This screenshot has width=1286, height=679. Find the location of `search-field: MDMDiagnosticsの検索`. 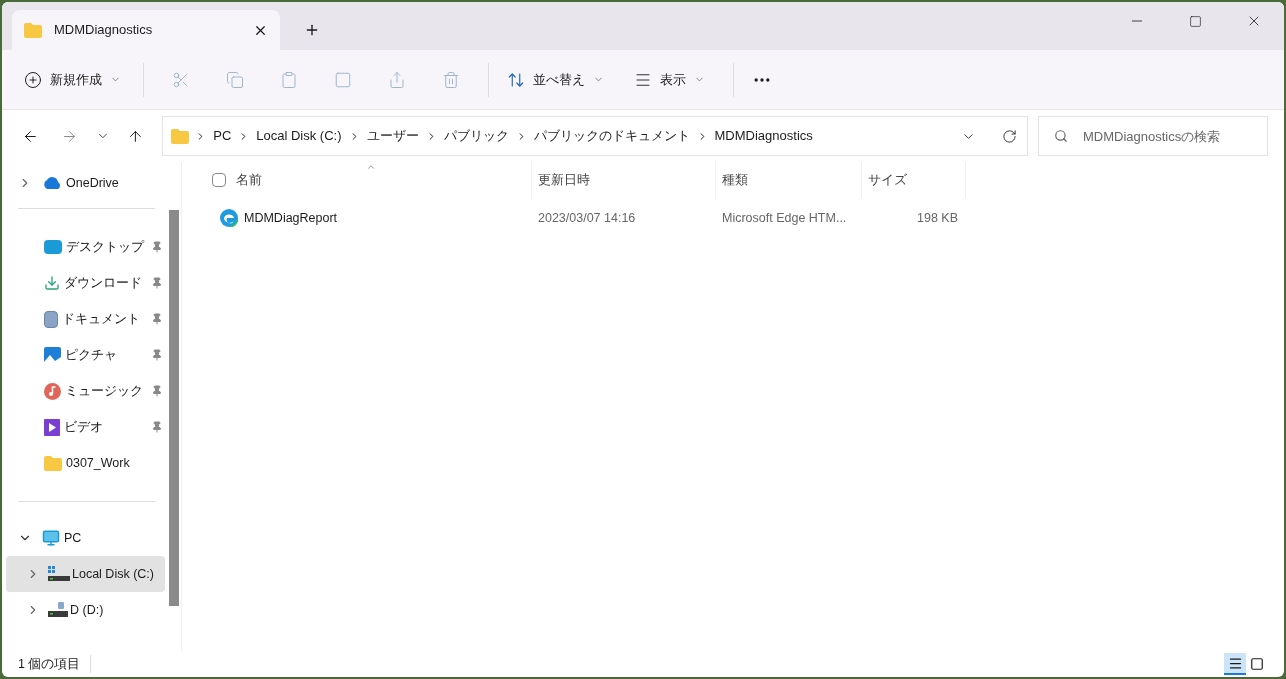

search-field: MDMDiagnosticsの検索 is located at coordinates (1153, 136).